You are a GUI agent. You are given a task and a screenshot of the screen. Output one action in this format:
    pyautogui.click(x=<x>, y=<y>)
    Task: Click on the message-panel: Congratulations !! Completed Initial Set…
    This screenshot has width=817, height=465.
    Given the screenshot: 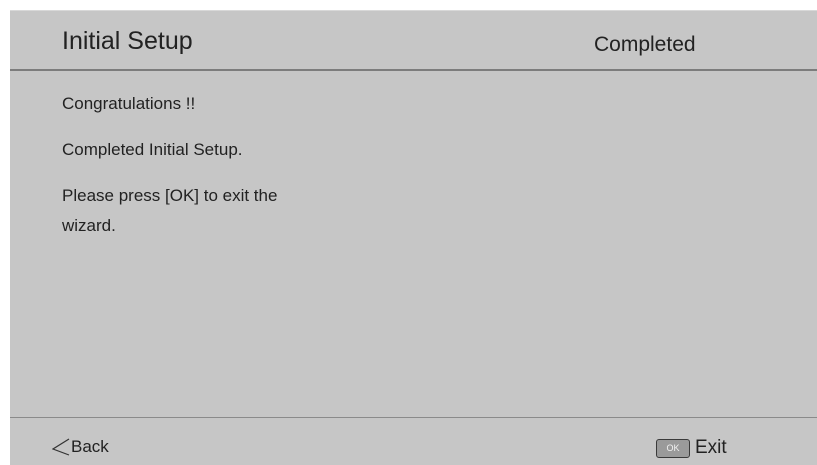 What is the action you would take?
    pyautogui.click(x=222, y=179)
    